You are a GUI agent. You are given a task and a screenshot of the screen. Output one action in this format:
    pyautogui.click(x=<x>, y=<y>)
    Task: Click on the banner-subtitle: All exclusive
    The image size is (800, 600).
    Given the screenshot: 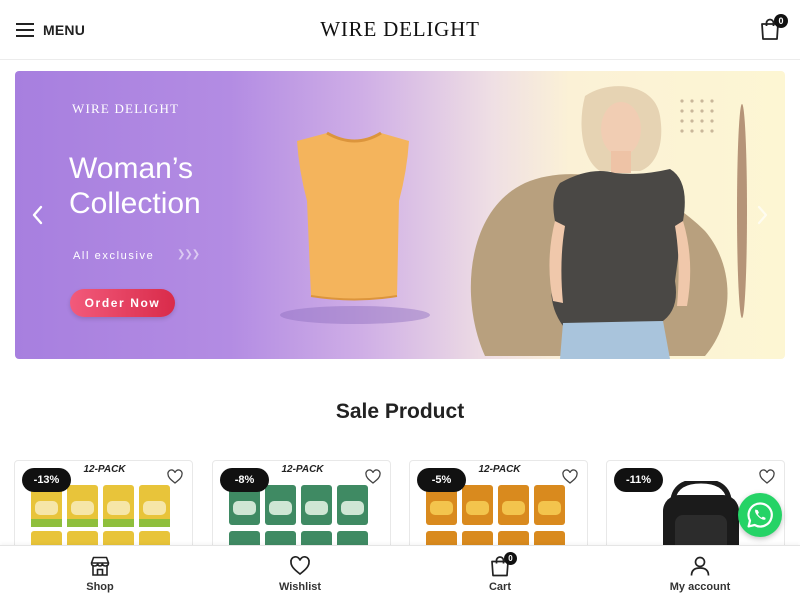 What is the action you would take?
    pyautogui.click(x=114, y=256)
    